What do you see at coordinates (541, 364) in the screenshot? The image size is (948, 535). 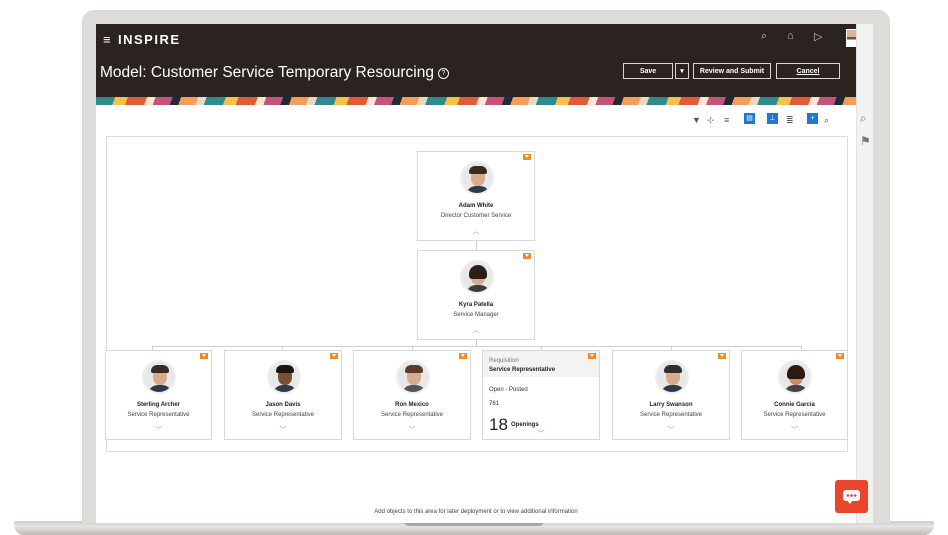 I see `requisition-header: Requisition Service Representative` at bounding box center [541, 364].